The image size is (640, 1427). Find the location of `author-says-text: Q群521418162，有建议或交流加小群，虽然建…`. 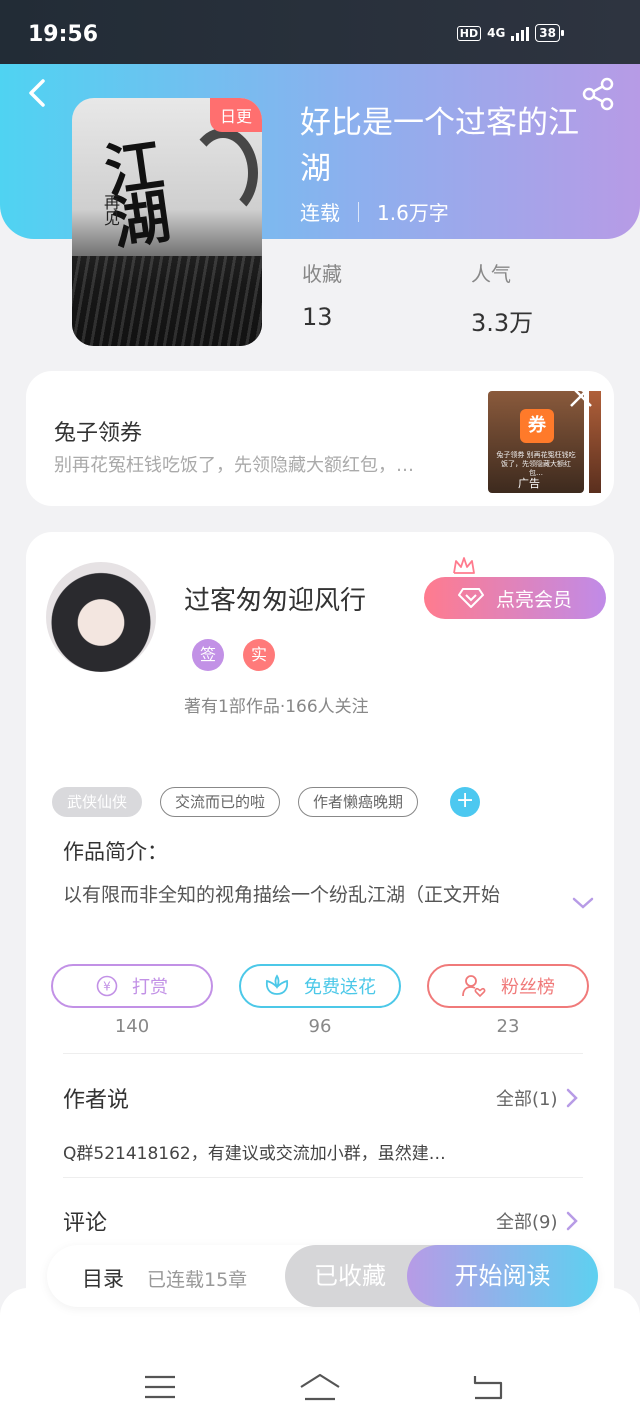

author-says-text: Q群521418162，有建议或交流加小群，虽然建… is located at coordinates (273, 1151).